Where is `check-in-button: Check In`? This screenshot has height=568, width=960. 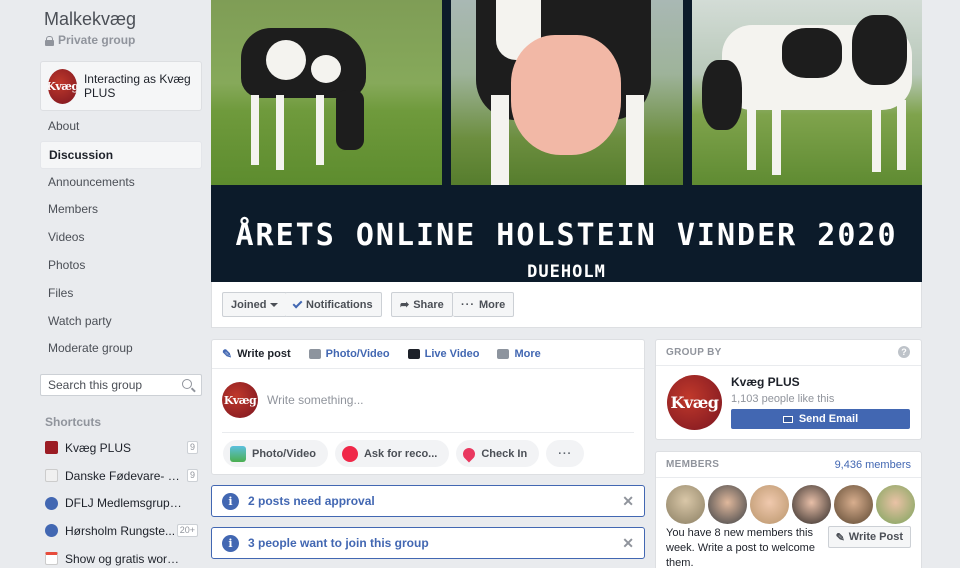
check-in-button: Check In is located at coordinates (498, 453).